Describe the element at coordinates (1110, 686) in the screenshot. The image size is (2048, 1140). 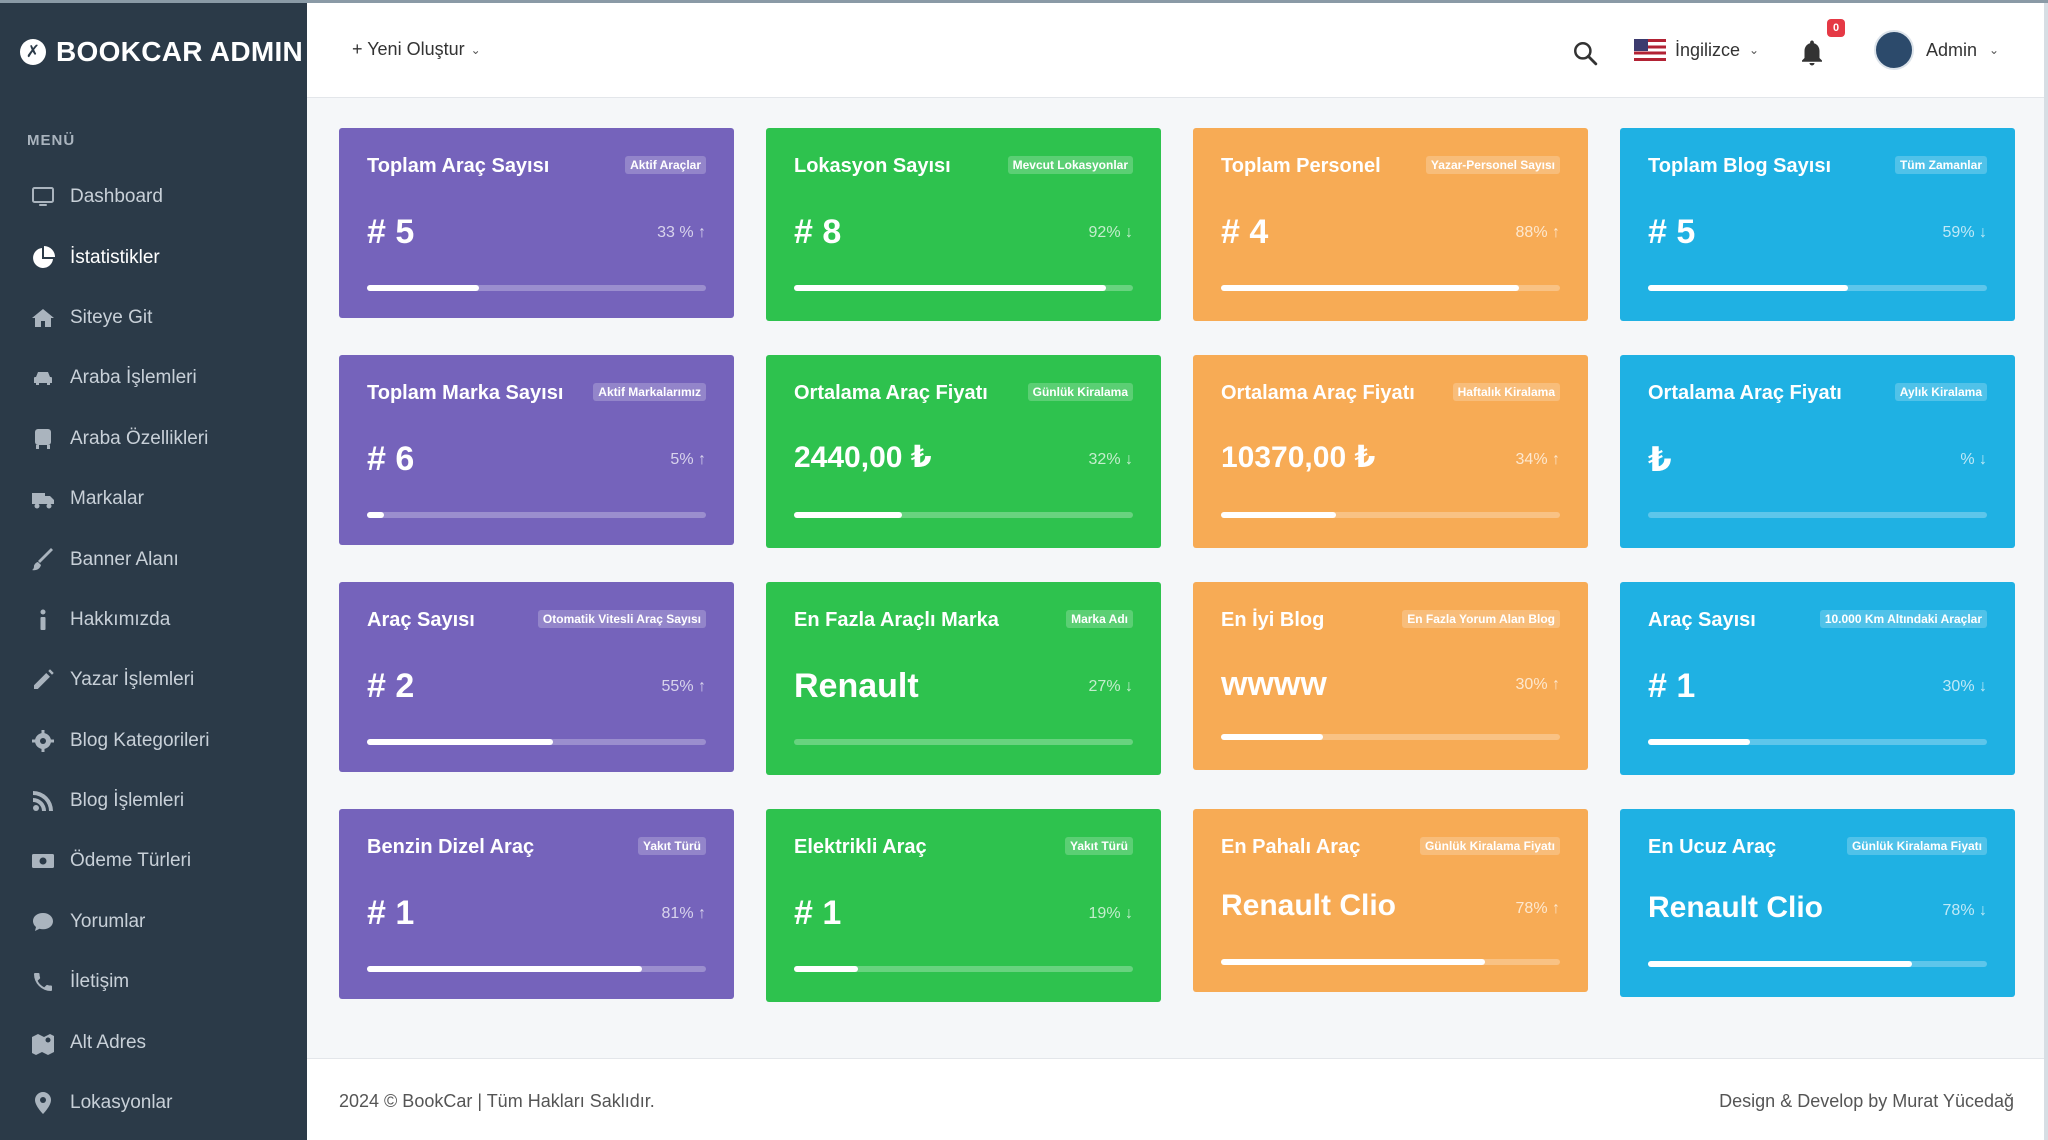
I see `stat-card-percent: 27% ↓` at that location.